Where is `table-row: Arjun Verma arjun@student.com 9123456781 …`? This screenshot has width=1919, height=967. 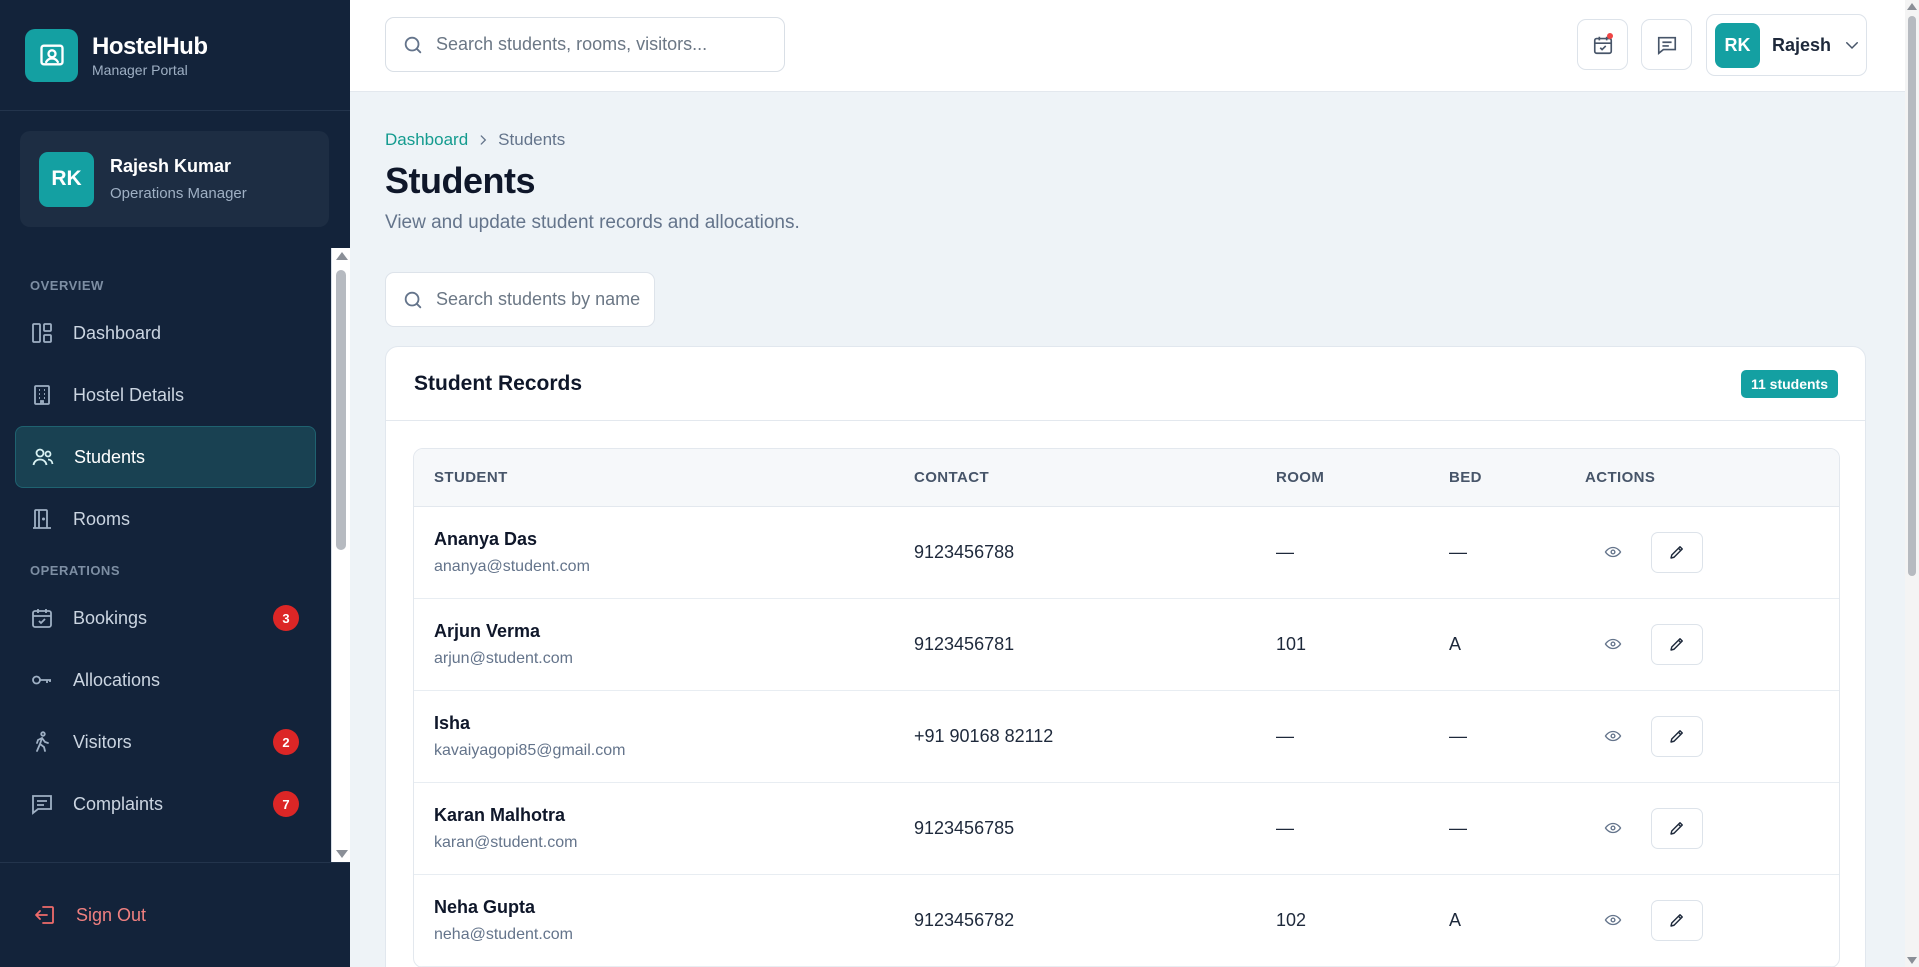
table-row: Arjun Verma arjun@student.com 9123456781 … is located at coordinates (1126, 644).